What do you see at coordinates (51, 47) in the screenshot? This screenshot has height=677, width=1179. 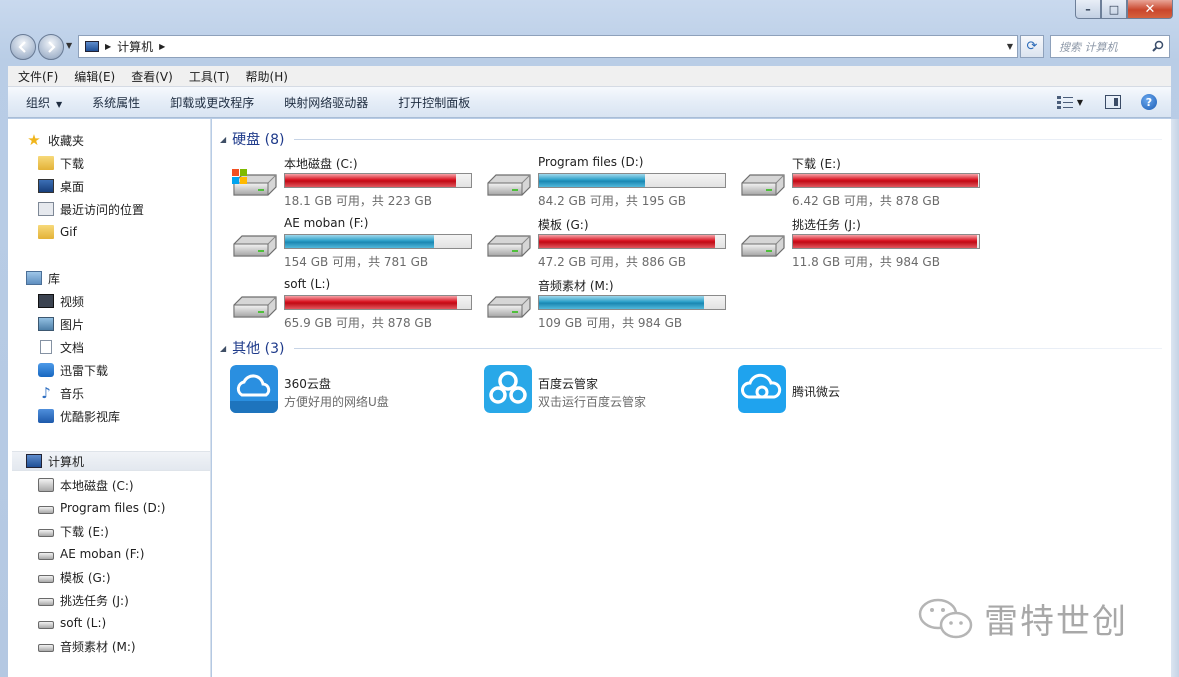 I see `forward-button` at bounding box center [51, 47].